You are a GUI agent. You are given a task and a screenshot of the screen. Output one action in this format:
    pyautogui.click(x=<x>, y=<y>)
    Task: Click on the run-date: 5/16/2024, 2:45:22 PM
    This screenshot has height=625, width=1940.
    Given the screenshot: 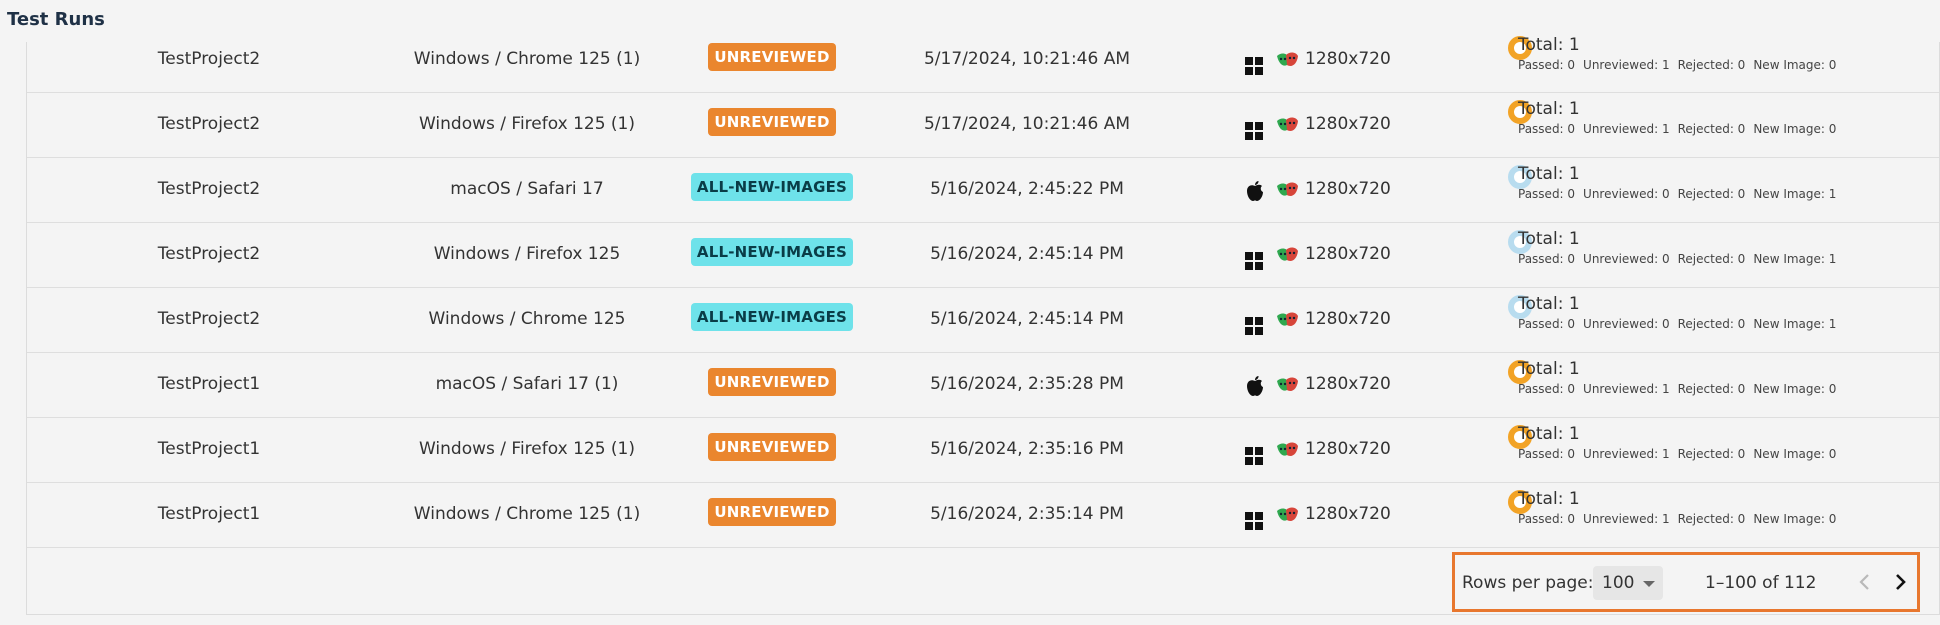 What is the action you would take?
    pyautogui.click(x=1027, y=189)
    